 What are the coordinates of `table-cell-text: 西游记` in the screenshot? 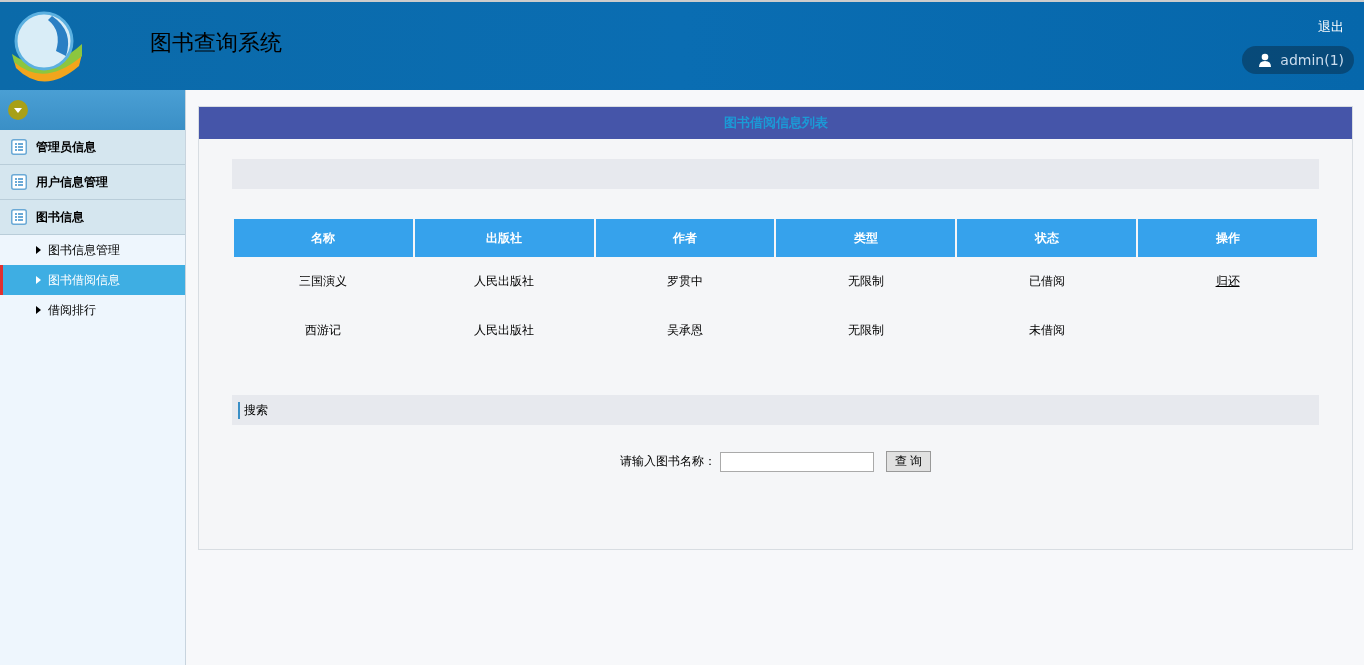 It's located at (323, 330).